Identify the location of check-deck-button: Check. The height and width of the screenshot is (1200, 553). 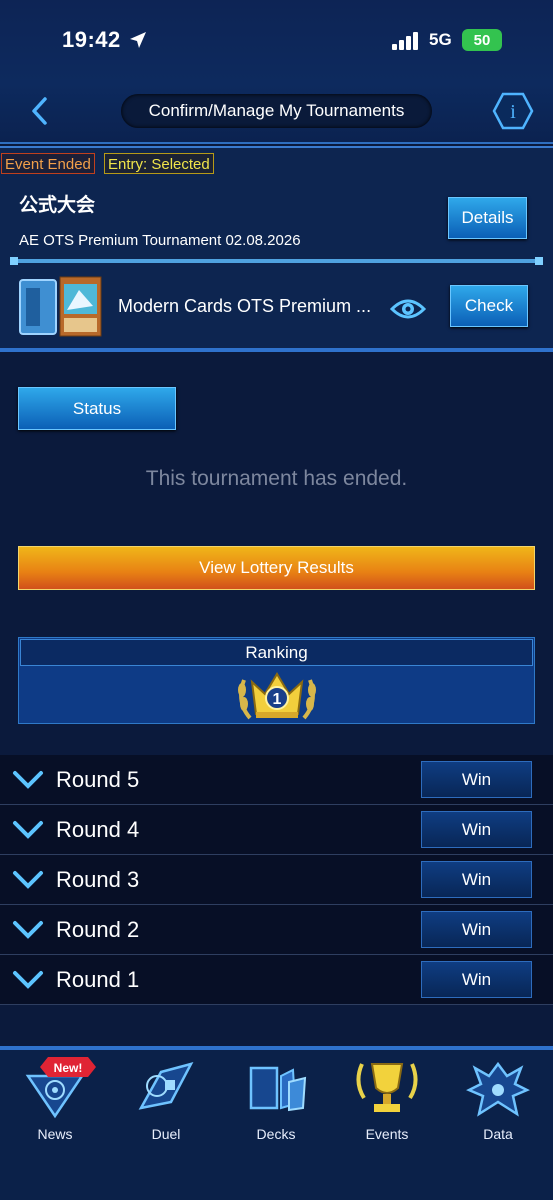
(489, 306).